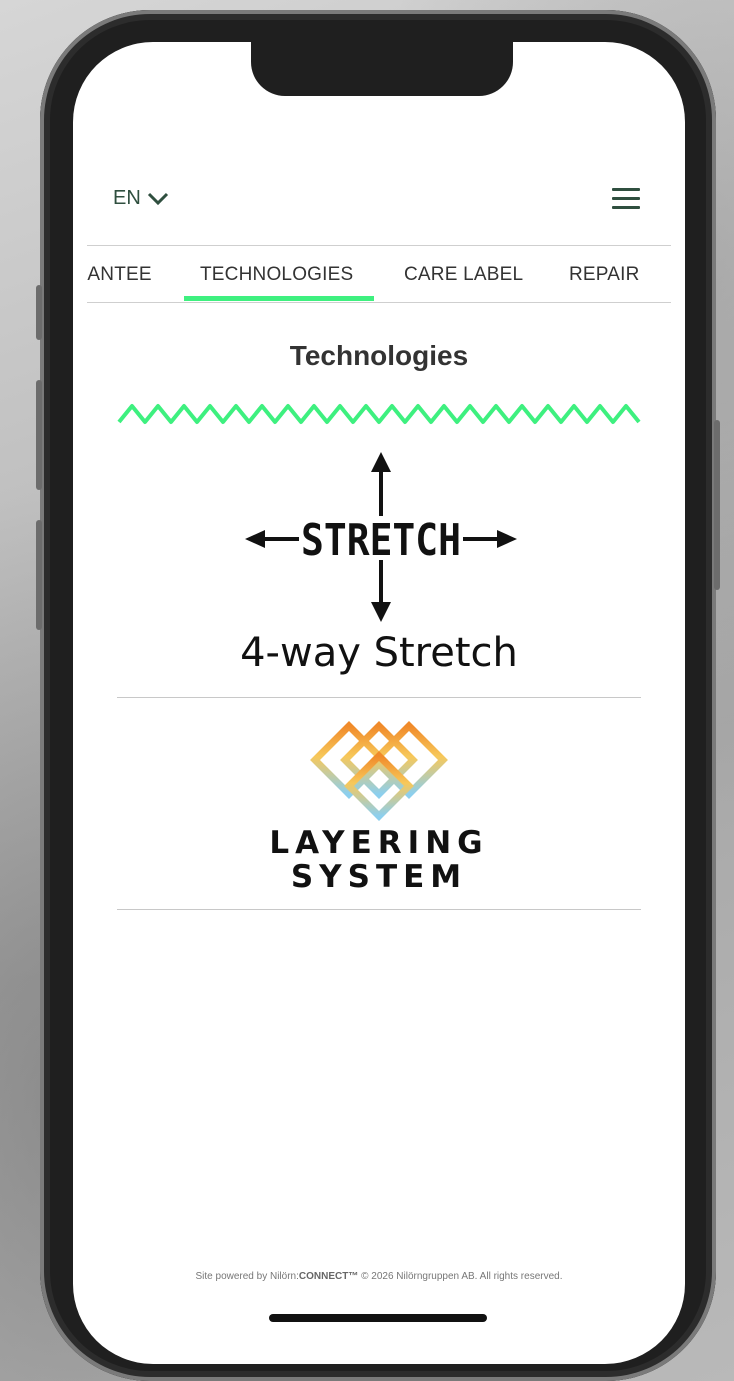  I want to click on layering-logo-line1: LAYERING, so click(379, 843).